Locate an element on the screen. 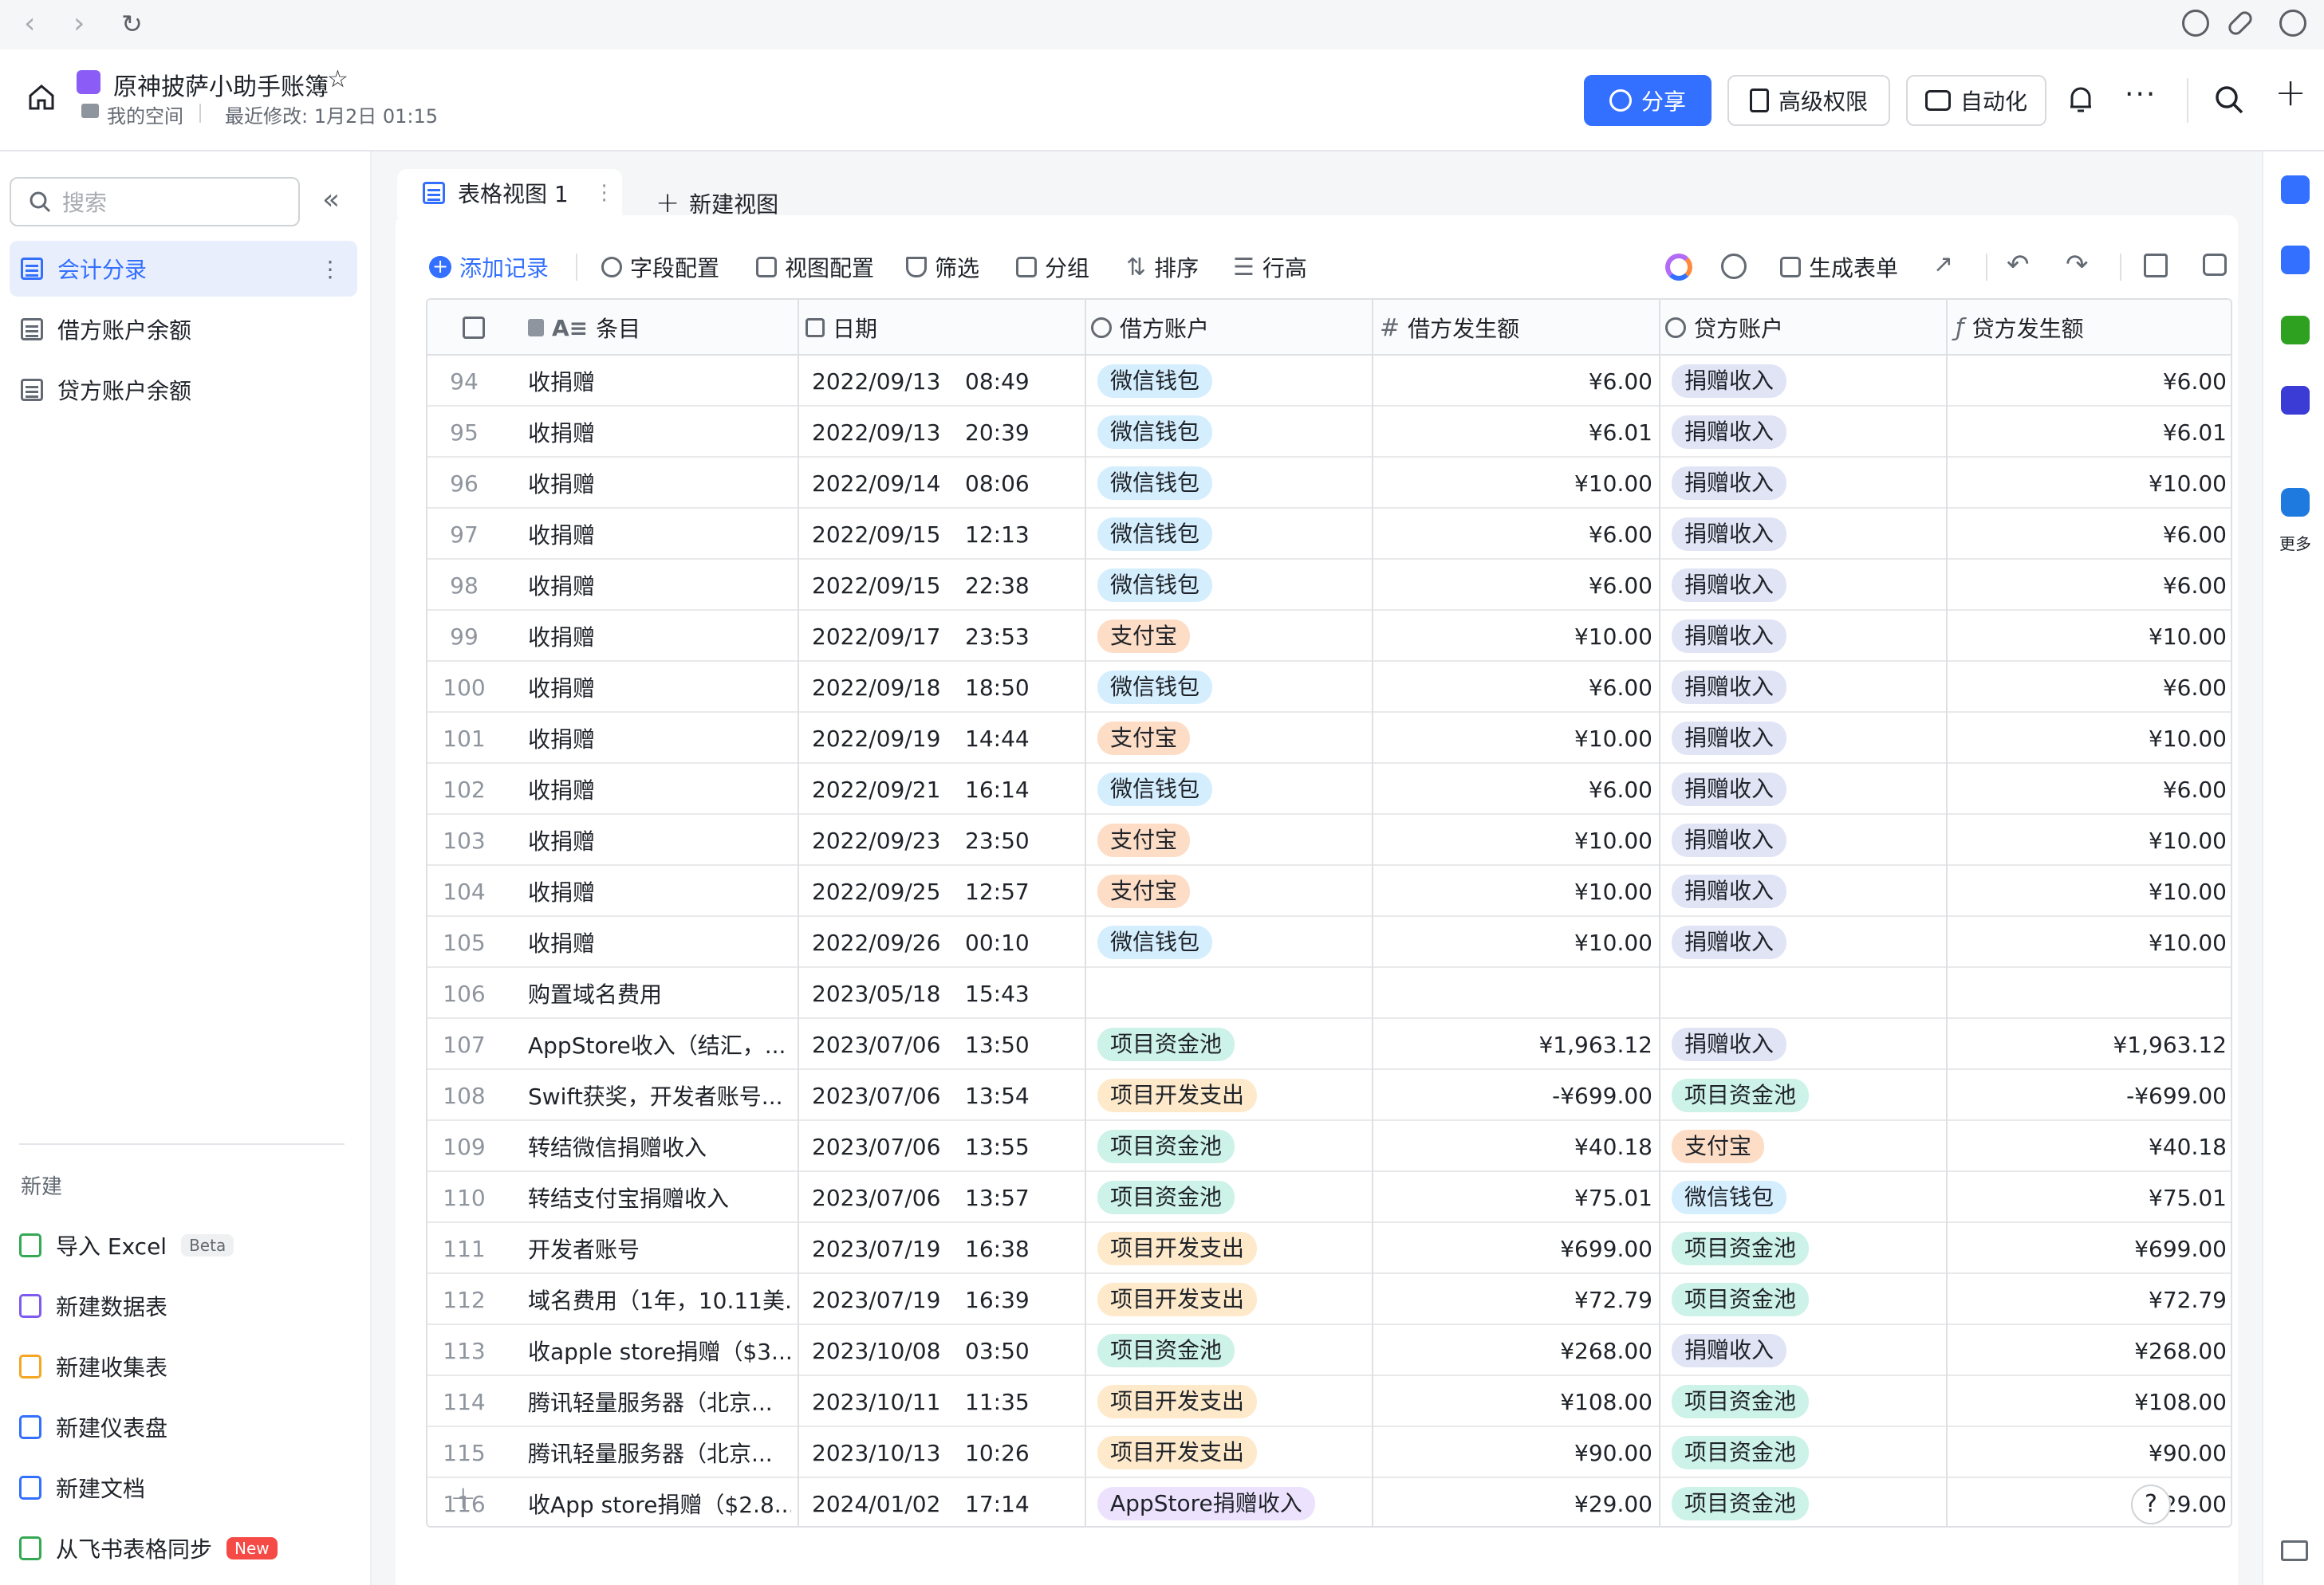 The width and height of the screenshot is (2324, 1585). cell-debit-account: 项目资金池 is located at coordinates (1233, 1146).